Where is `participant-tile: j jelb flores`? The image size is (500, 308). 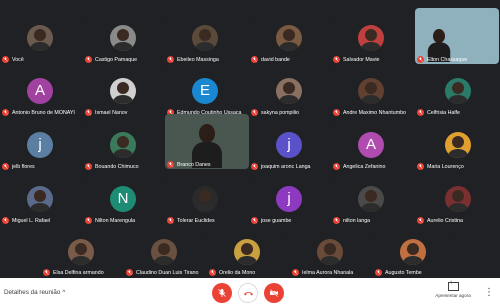
participant-tile: j jelb flores is located at coordinates (40, 147).